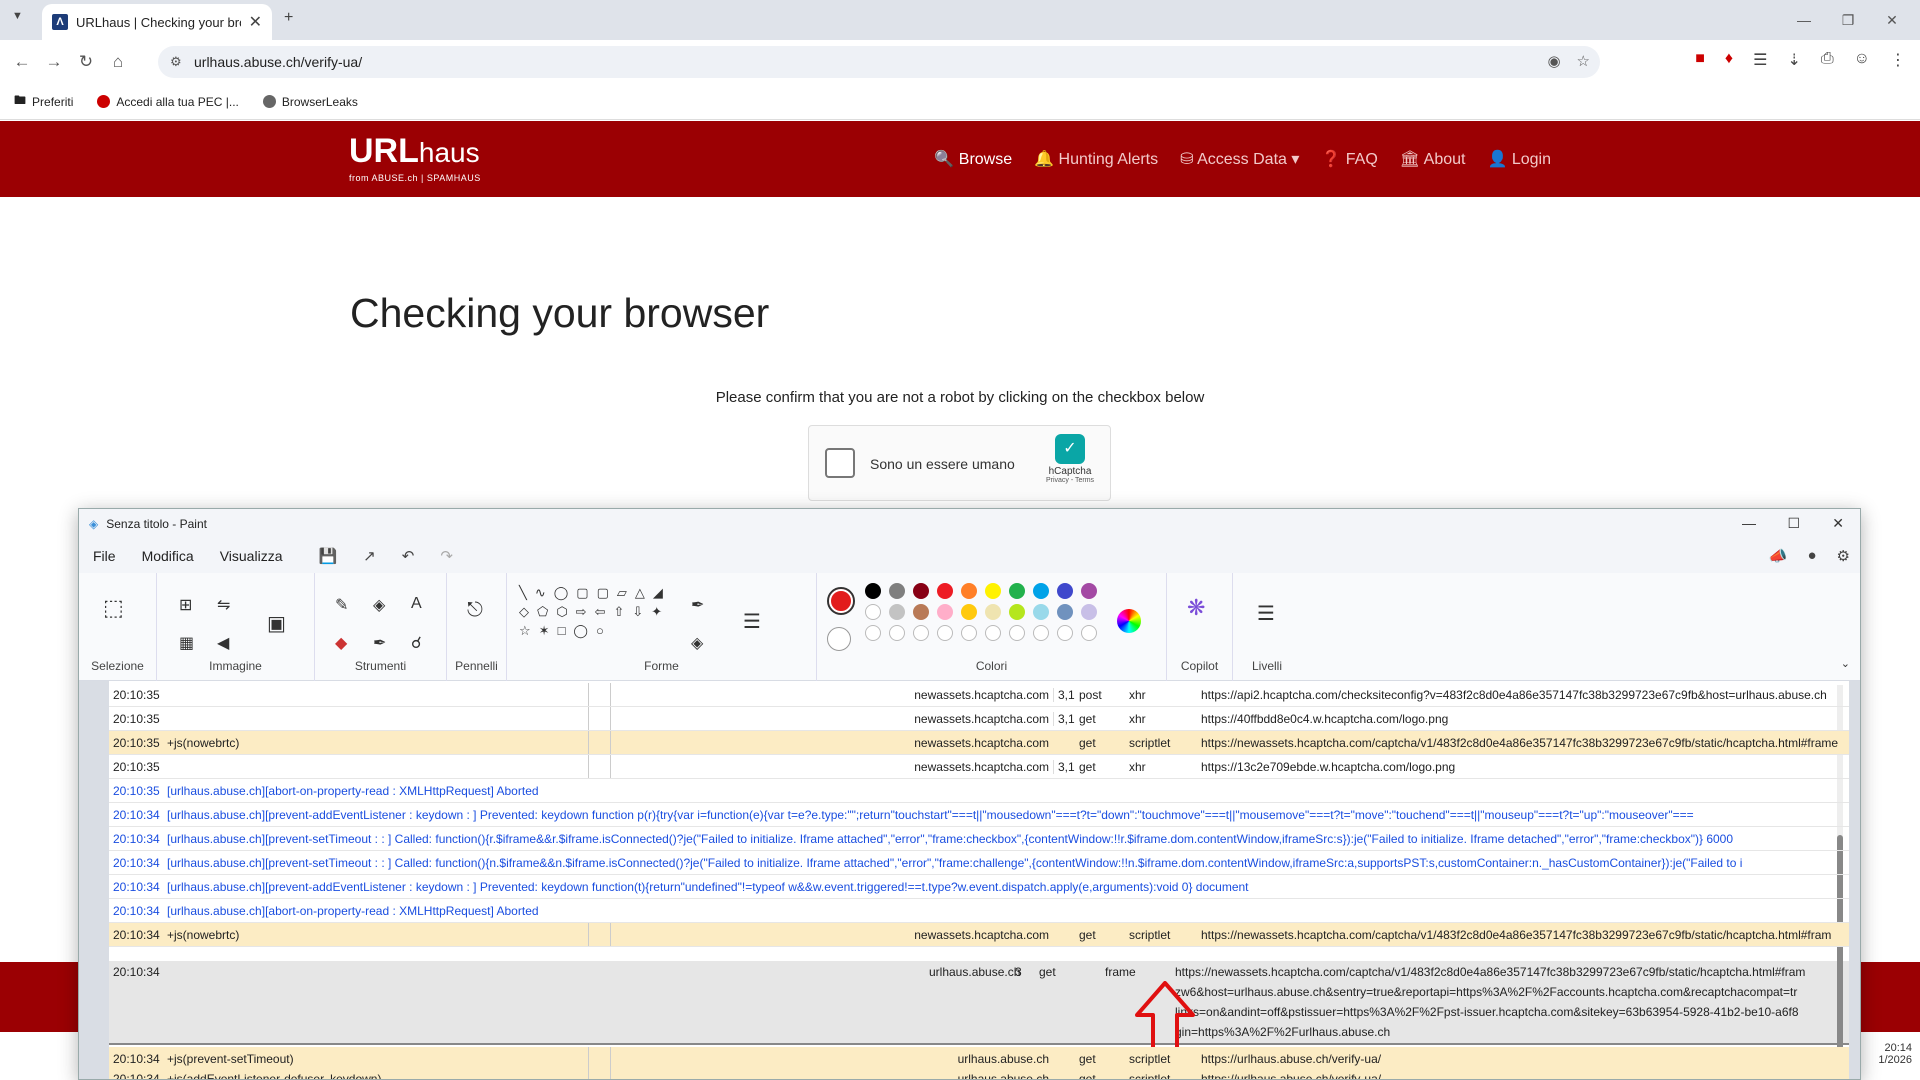 The width and height of the screenshot is (1920, 1080). I want to click on primary-color, so click(841, 601).